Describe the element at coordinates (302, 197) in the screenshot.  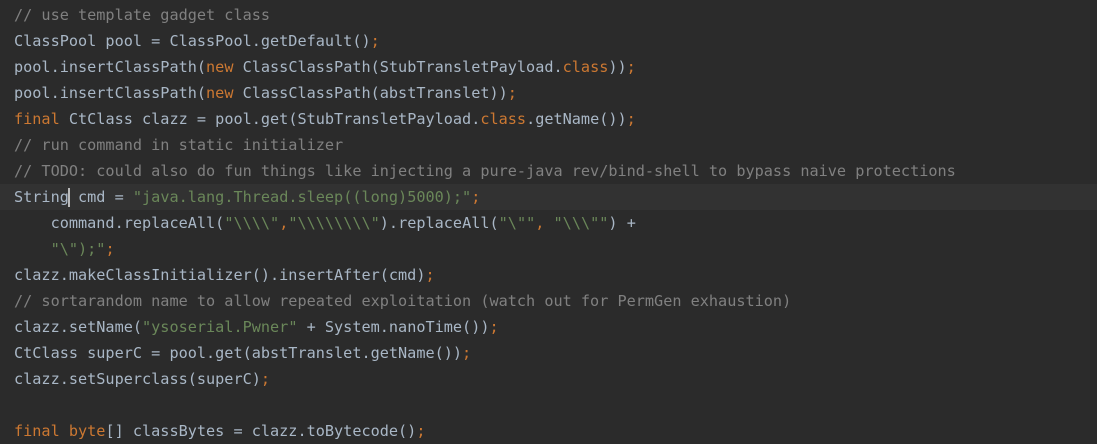
I see `code-token-string: "java.lang.Thread.sleep((long)5000);"` at that location.